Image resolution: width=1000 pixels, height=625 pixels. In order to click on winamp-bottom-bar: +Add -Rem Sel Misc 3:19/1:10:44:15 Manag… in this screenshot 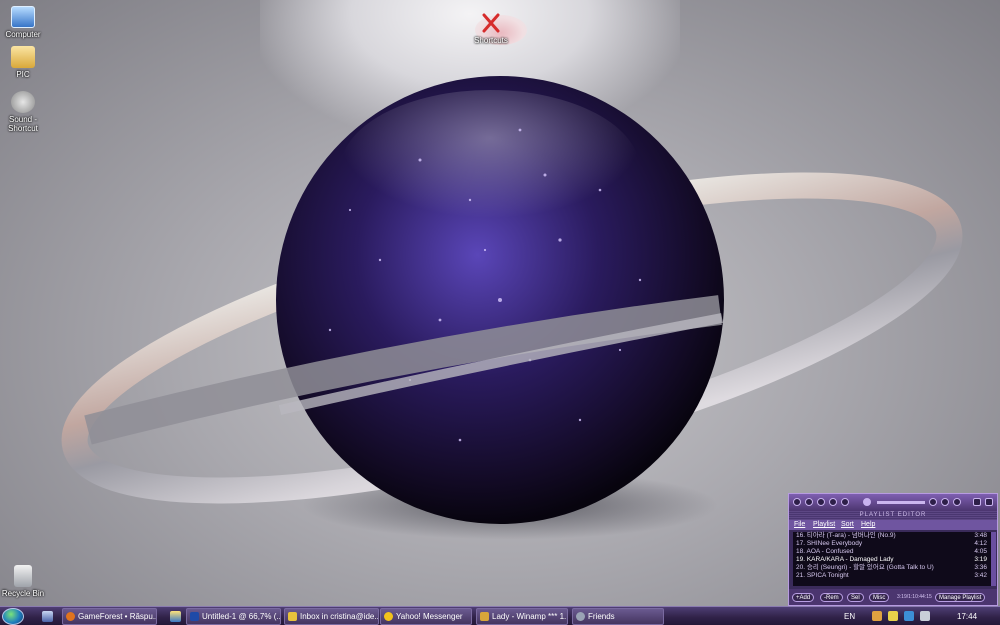, I will do `click(893, 597)`.